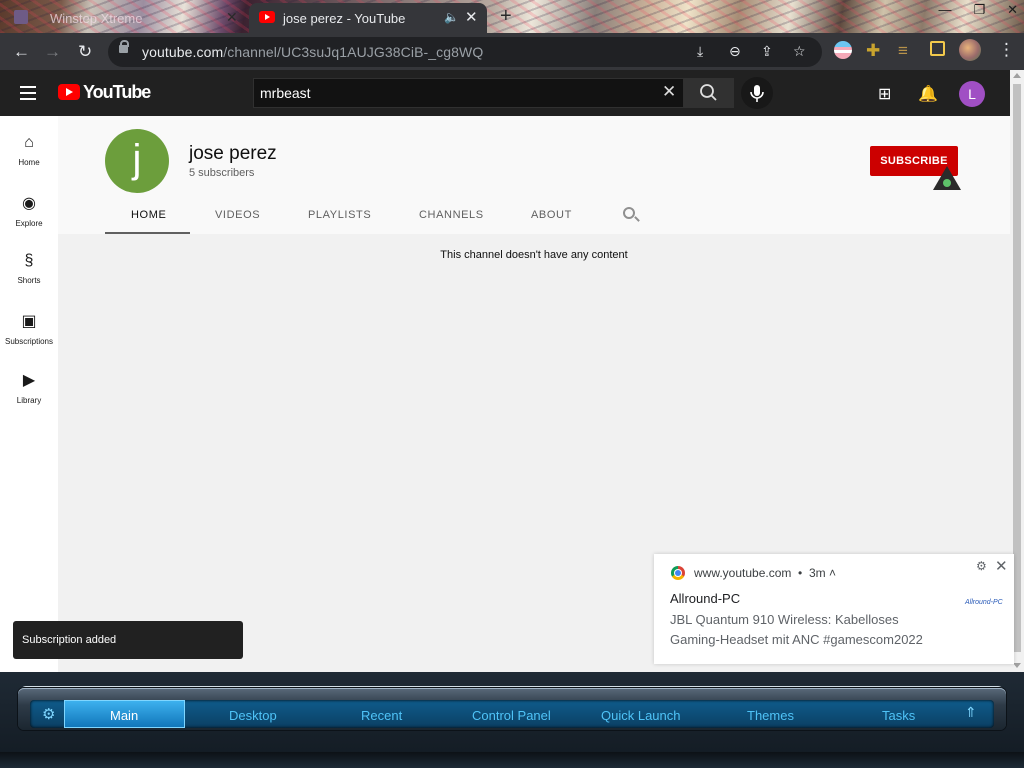 The image size is (1024, 768). I want to click on tab-title: jose perez - YouTube, so click(344, 18).